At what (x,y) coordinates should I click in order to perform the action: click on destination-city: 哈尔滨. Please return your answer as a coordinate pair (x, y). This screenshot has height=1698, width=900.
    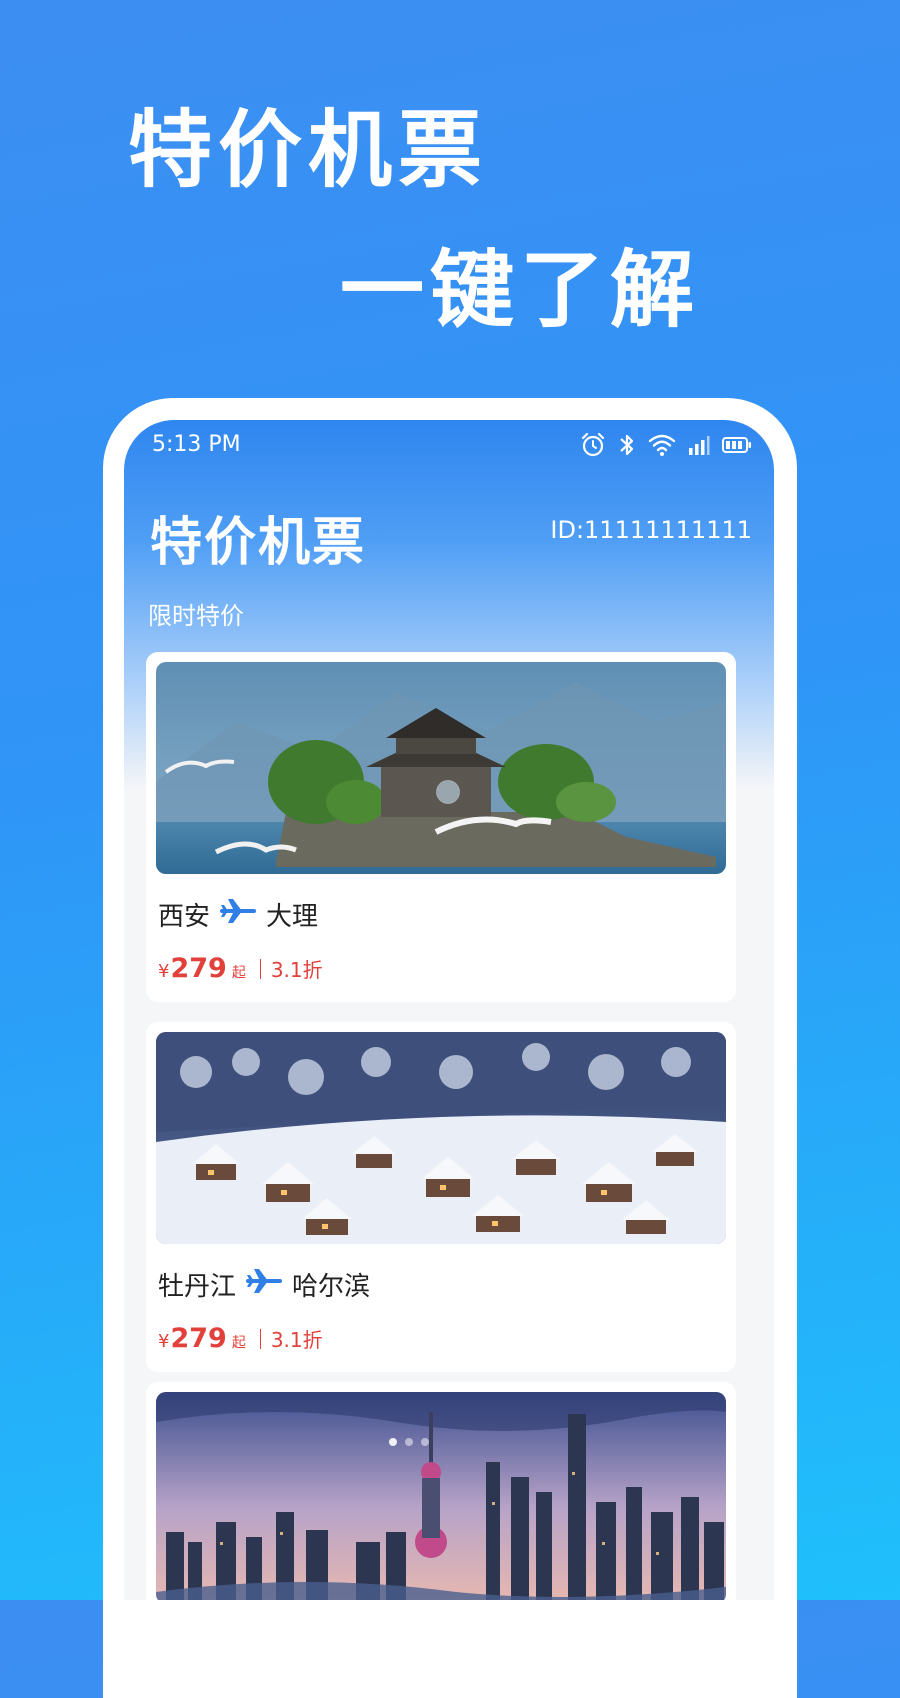
    Looking at the image, I should click on (331, 1287).